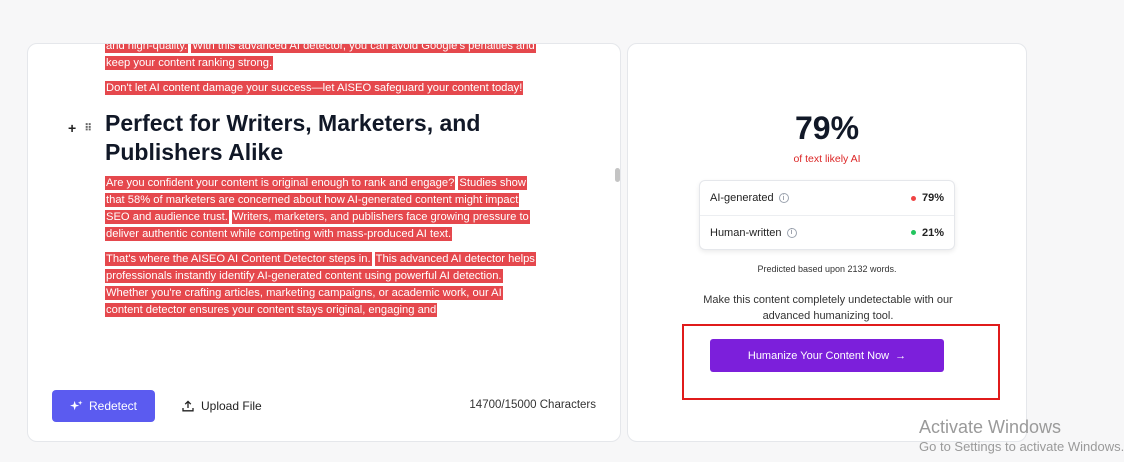 This screenshot has width=1124, height=462. Describe the element at coordinates (827, 198) in the screenshot. I see `stat-row-ai-generated: AI-generated i 79%` at that location.